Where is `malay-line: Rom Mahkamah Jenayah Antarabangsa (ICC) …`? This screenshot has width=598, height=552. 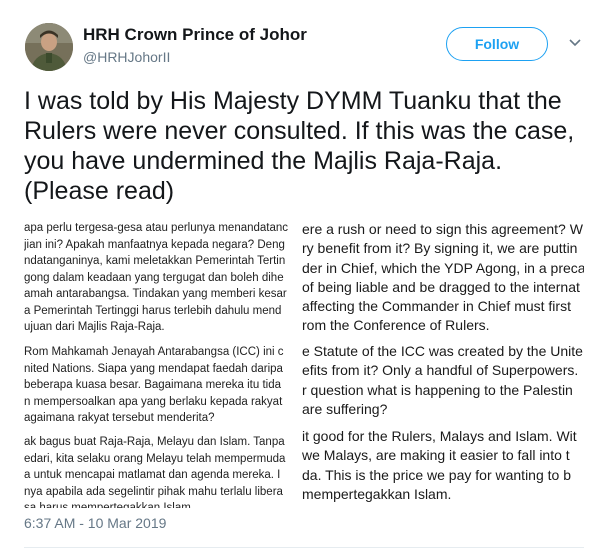 malay-line: Rom Mahkamah Jenayah Antarabangsa (ICC) … is located at coordinates (154, 352).